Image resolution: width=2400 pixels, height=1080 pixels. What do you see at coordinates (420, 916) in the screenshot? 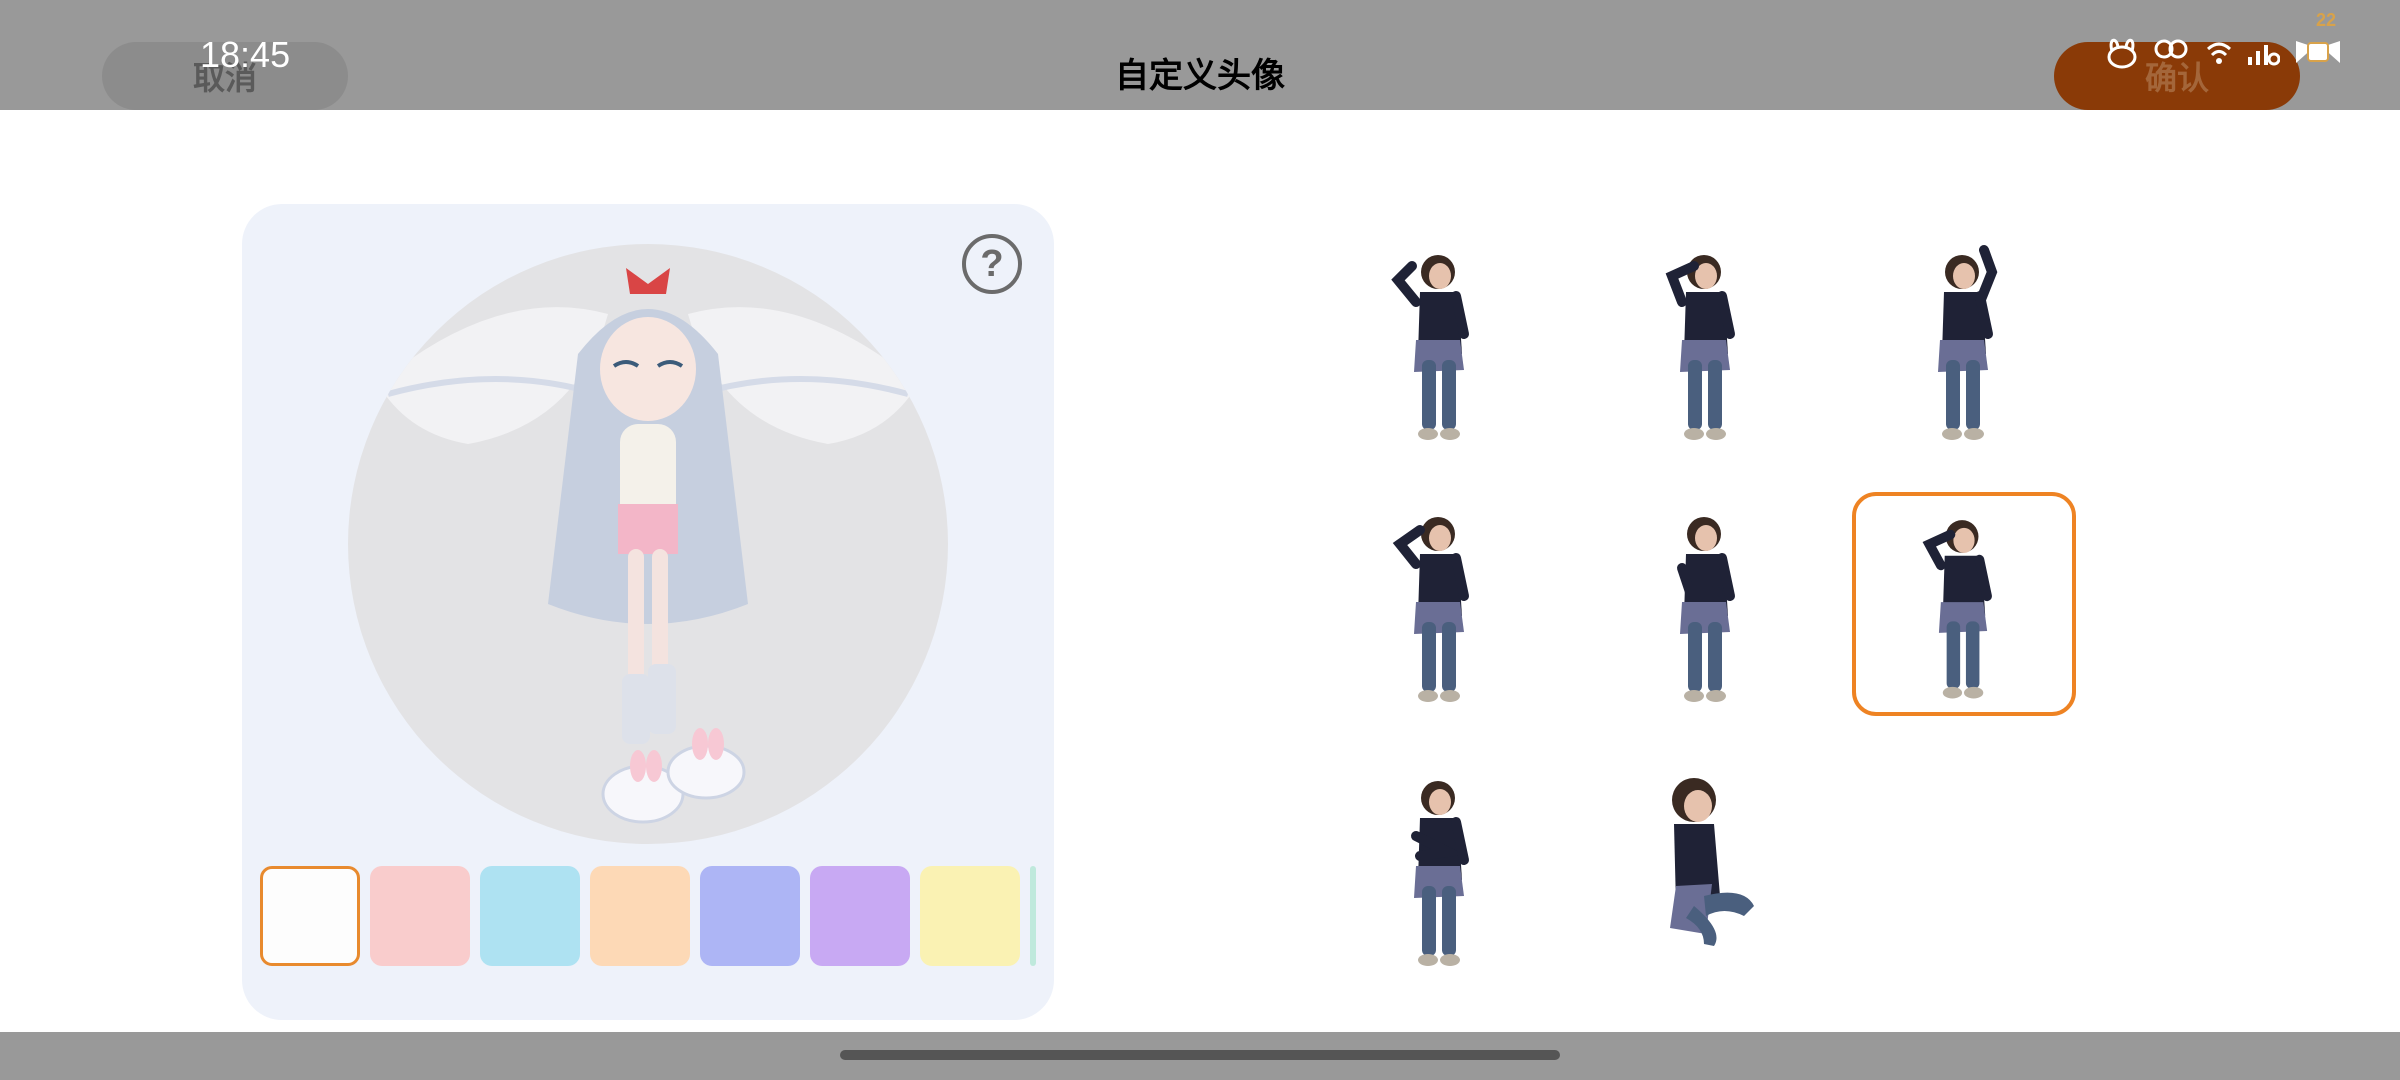
I see `color-swatch-pink` at bounding box center [420, 916].